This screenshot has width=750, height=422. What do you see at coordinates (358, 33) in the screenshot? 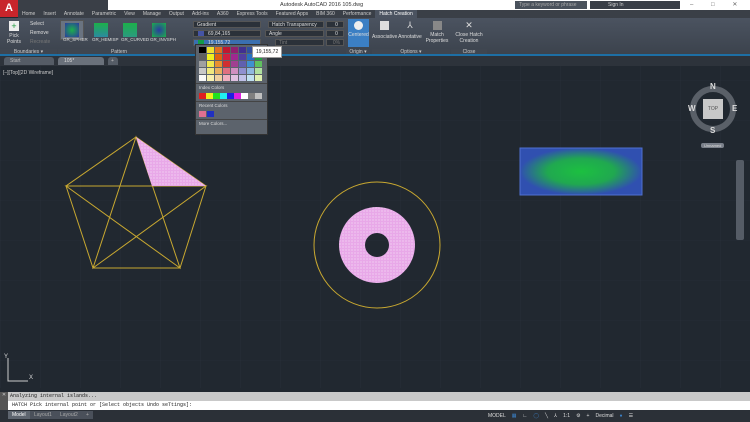
I see `centered-button: Centered` at bounding box center [358, 33].